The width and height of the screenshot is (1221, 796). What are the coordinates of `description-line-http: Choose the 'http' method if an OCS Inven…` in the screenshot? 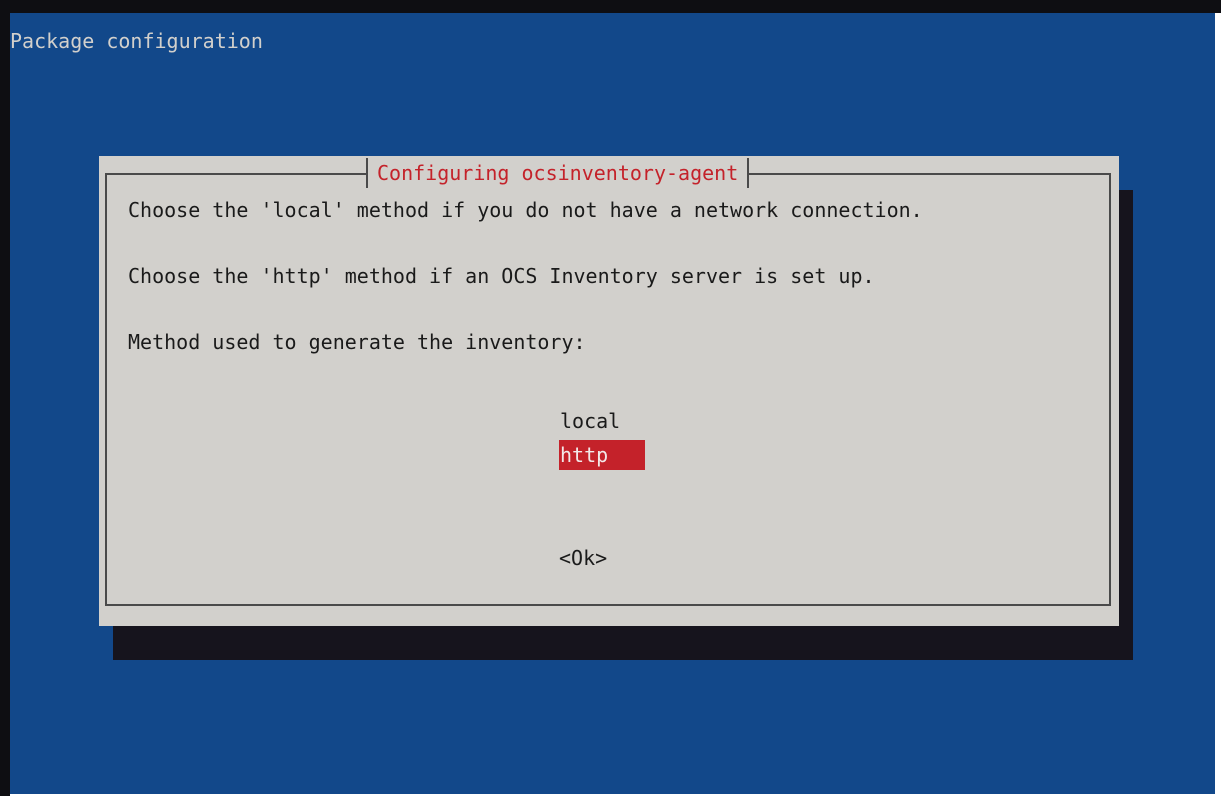 It's located at (501, 276).